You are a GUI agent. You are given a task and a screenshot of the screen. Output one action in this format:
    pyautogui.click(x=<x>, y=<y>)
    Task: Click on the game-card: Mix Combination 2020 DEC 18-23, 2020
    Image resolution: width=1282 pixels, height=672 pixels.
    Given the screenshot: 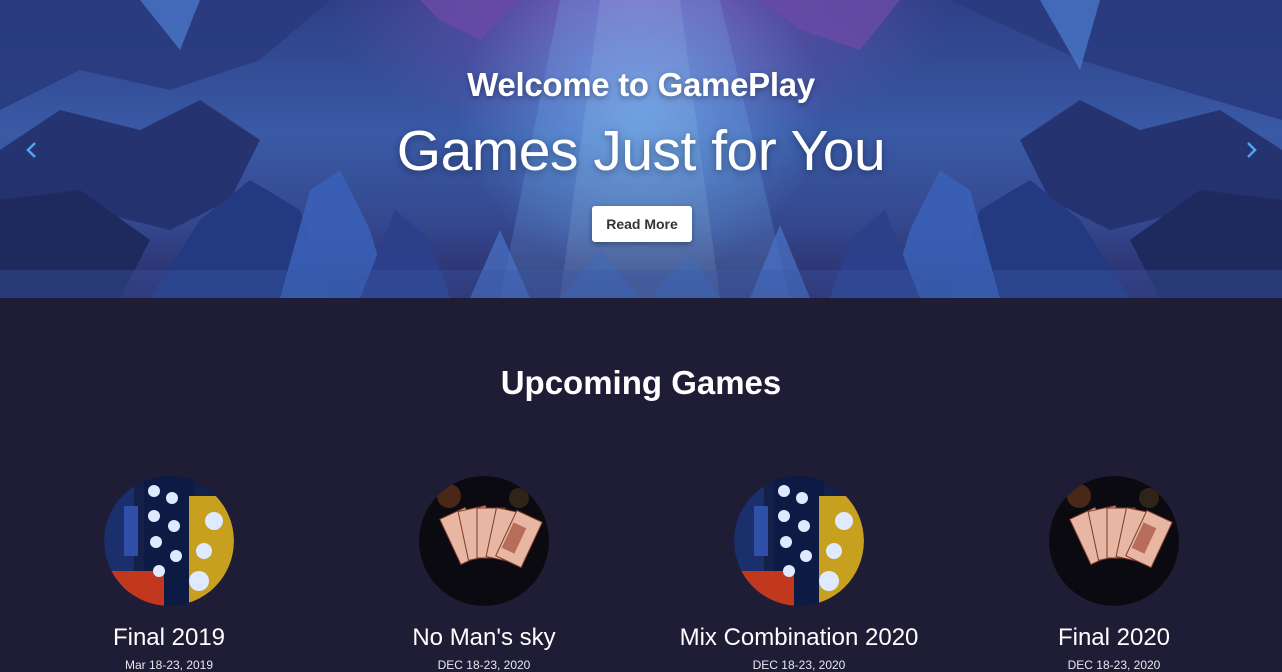 What is the action you would take?
    pyautogui.click(x=799, y=574)
    